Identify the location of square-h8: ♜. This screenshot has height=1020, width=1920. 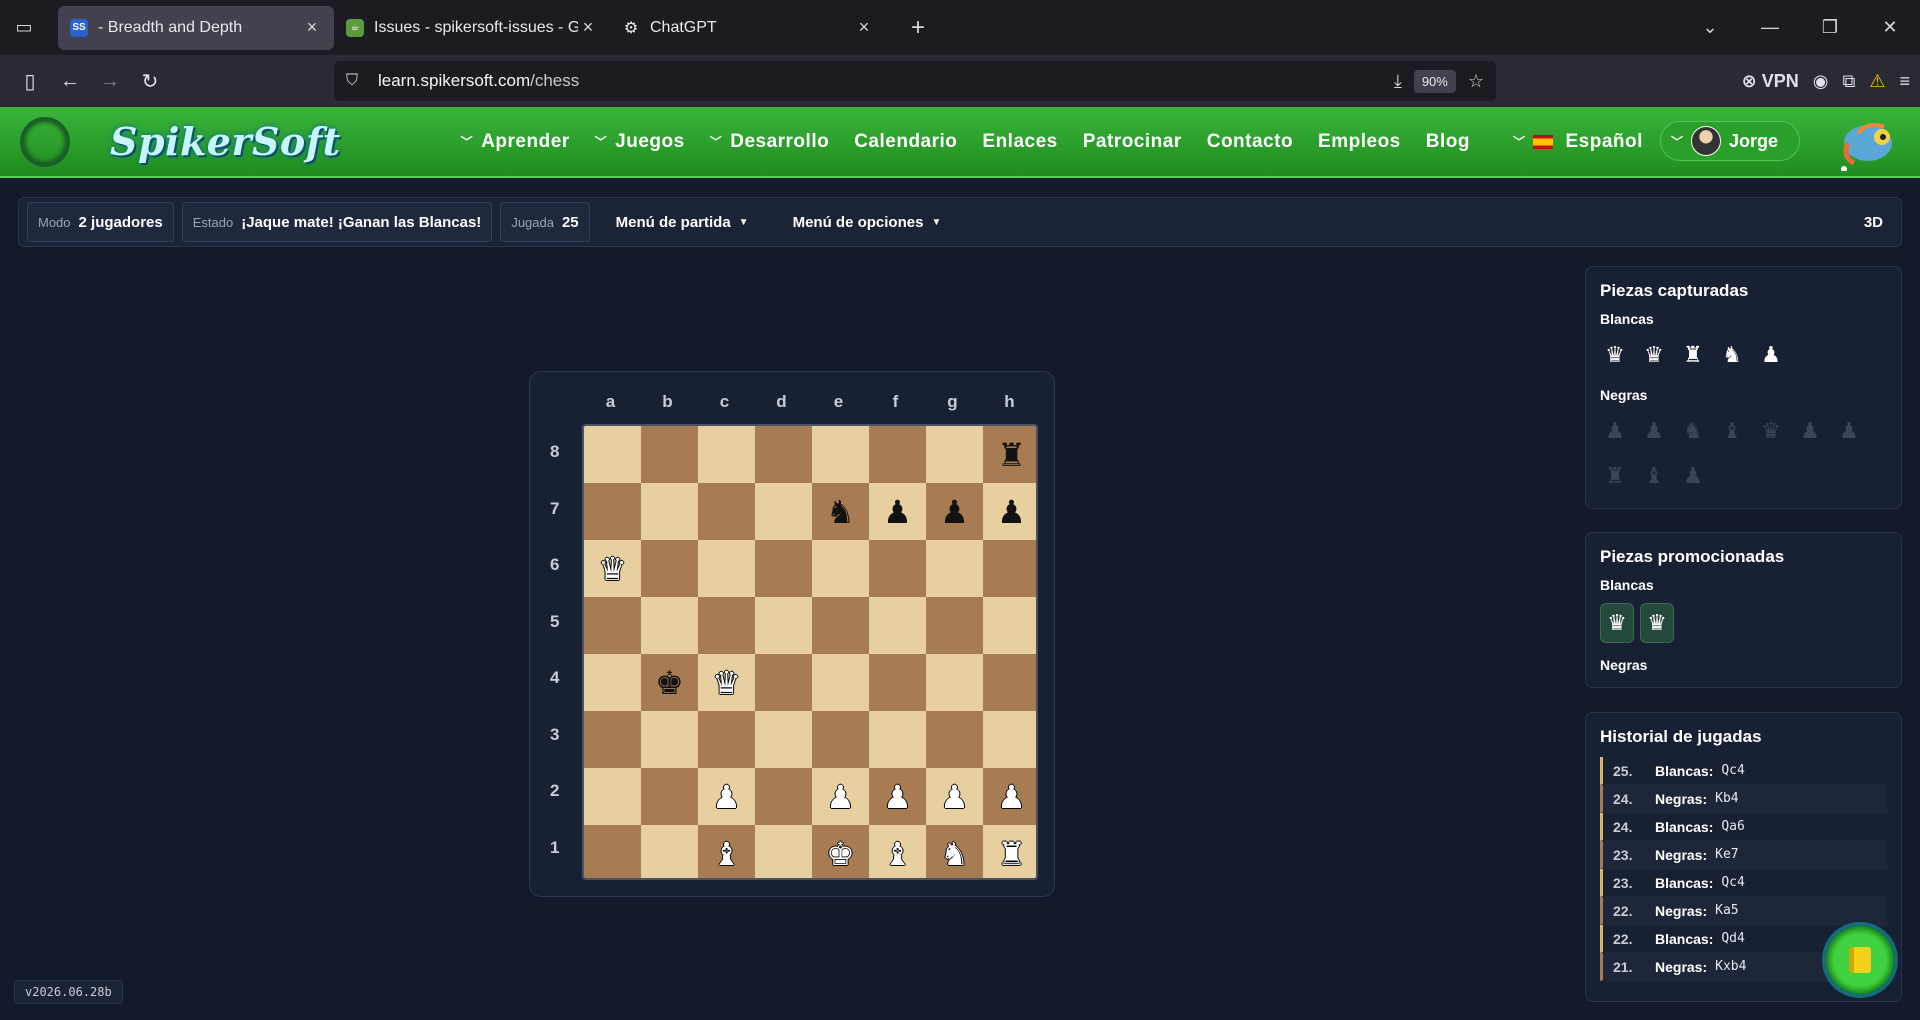
(1009, 454).